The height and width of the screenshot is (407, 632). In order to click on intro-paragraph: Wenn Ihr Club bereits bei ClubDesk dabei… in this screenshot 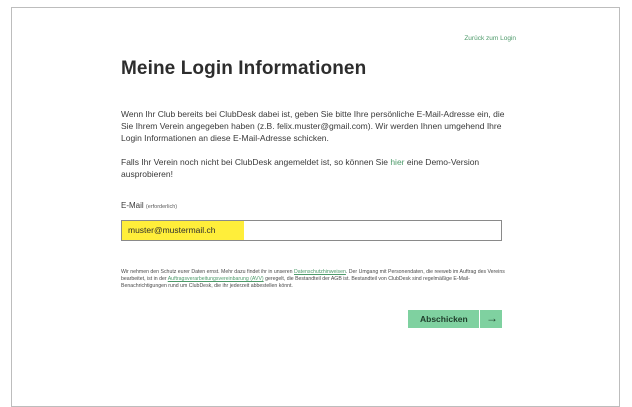, I will do `click(313, 126)`.